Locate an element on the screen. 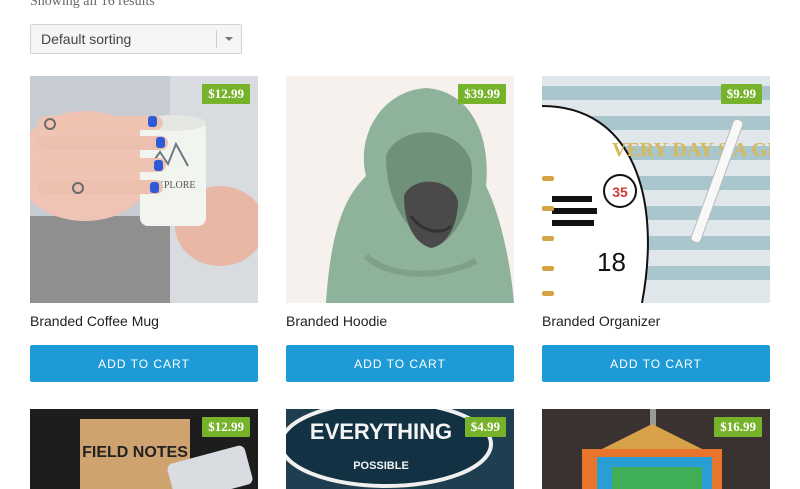 The height and width of the screenshot is (489, 800). chevron-down-icon is located at coordinates (229, 39).